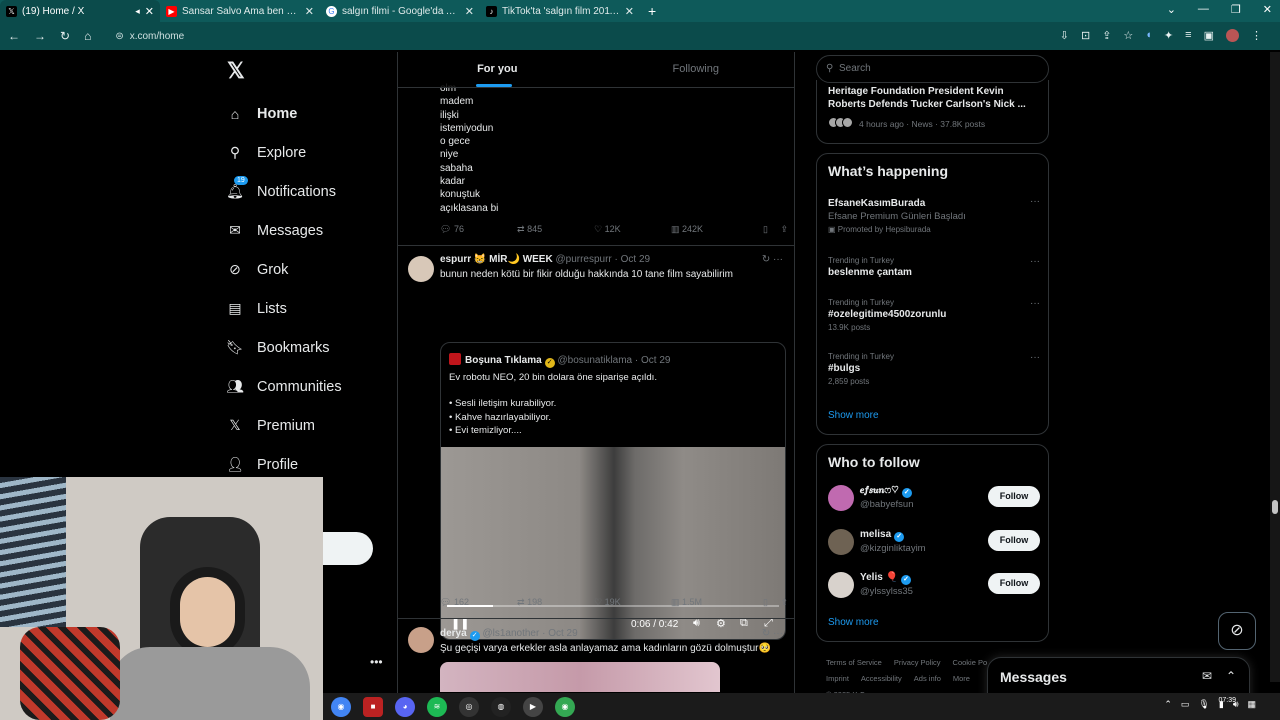  I want to click on footer-link: Privacy Policy, so click(917, 662).